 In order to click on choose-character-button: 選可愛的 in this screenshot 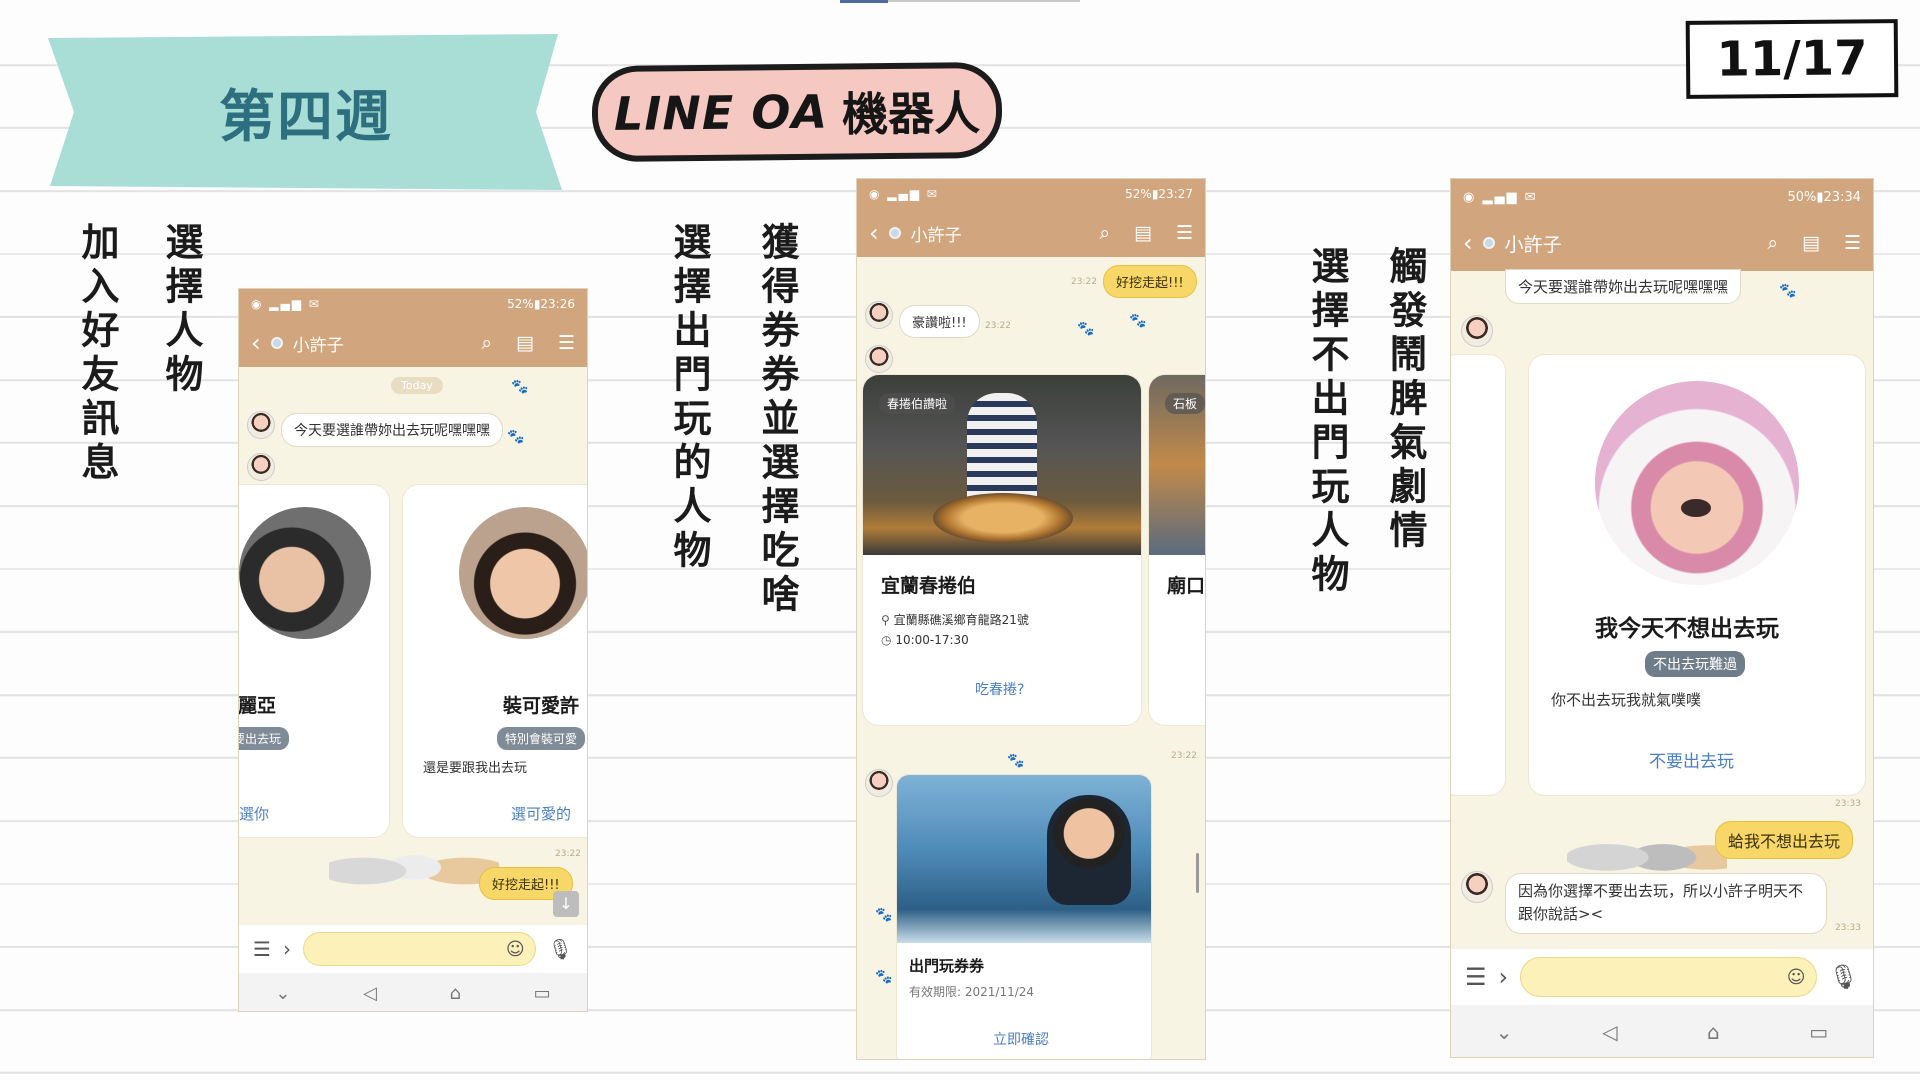, I will do `click(541, 813)`.